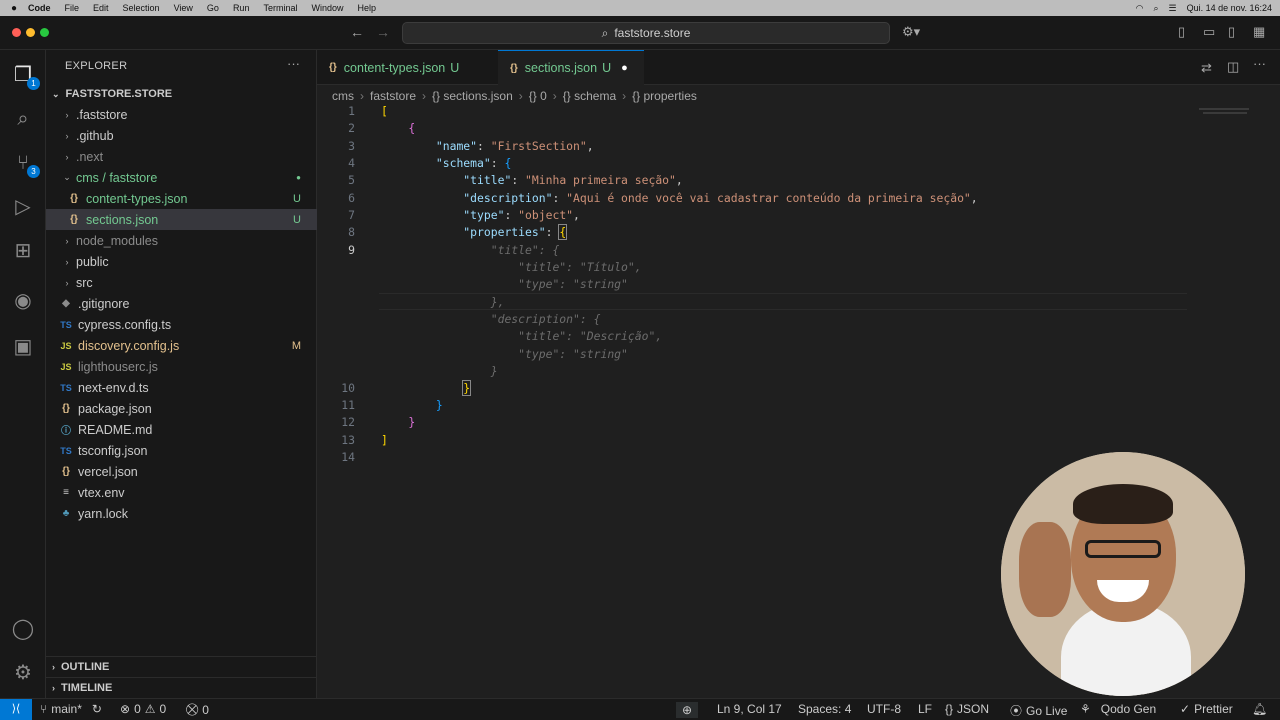  Describe the element at coordinates (181, 345) in the screenshot. I see `tree-item-discovery-config: JS discovery.config.js M` at that location.